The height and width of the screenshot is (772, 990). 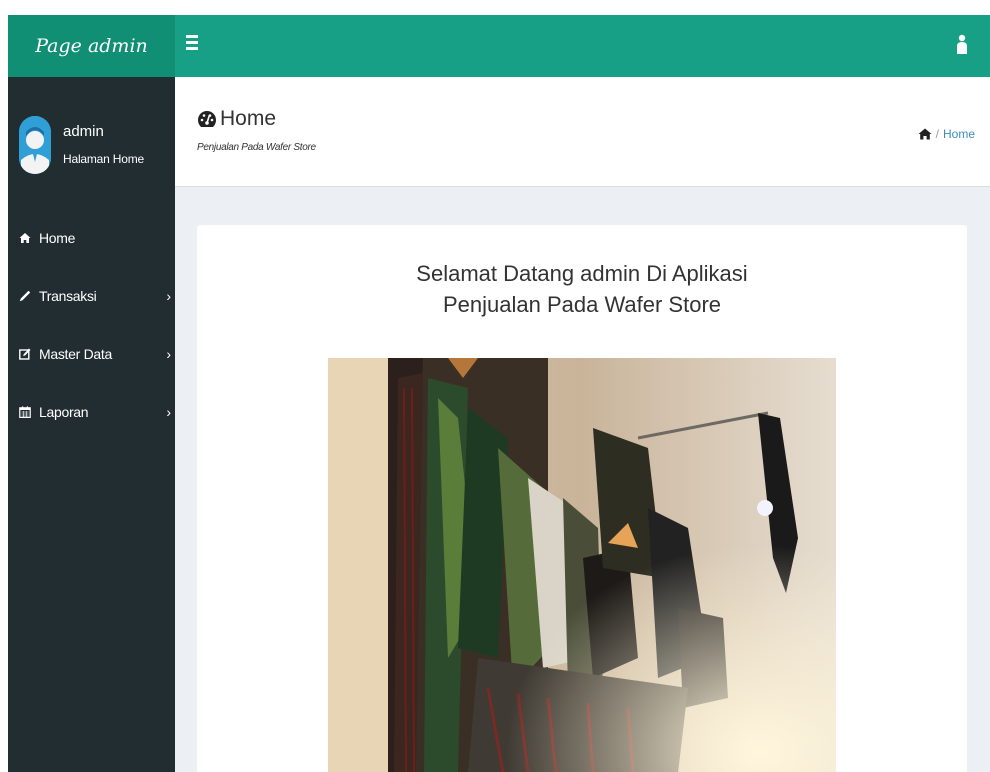 I want to click on breadcrumb: / Home, so click(x=946, y=134).